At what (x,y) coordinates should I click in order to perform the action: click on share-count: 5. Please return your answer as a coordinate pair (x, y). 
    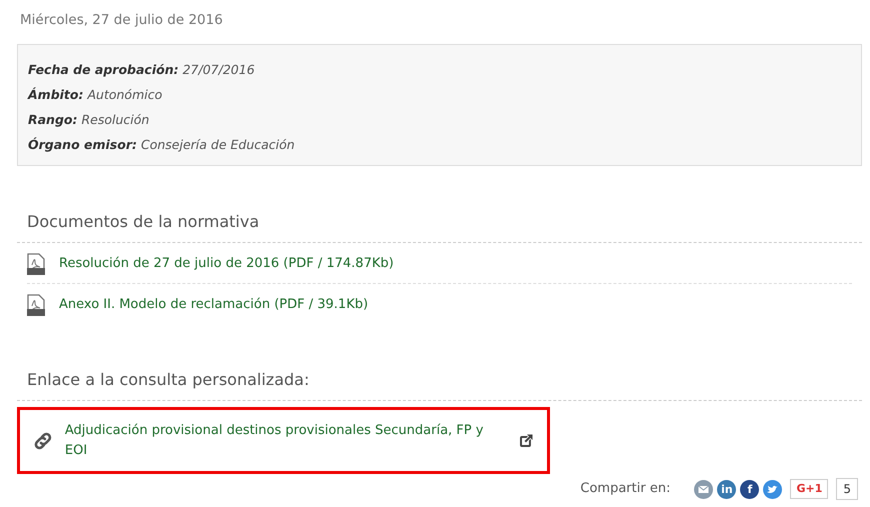
    Looking at the image, I should click on (847, 489).